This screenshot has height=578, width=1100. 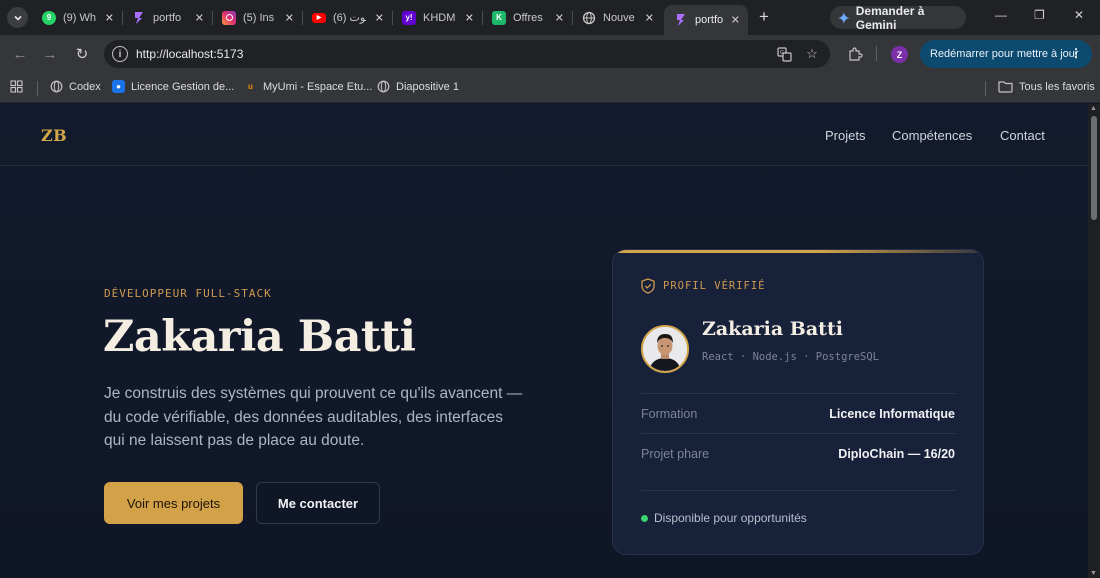 What do you see at coordinates (799, 490) in the screenshot?
I see `divider` at bounding box center [799, 490].